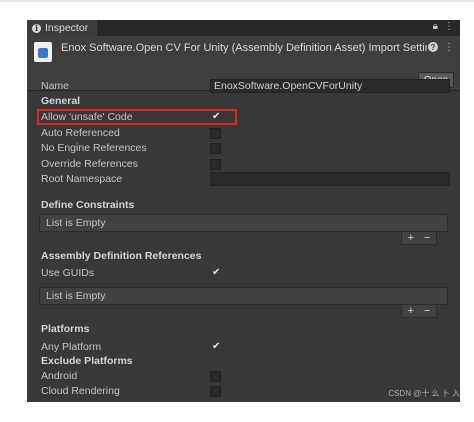 The width and height of the screenshot is (474, 422). I want to click on define-constraints-list: List is Empty, so click(243, 223).